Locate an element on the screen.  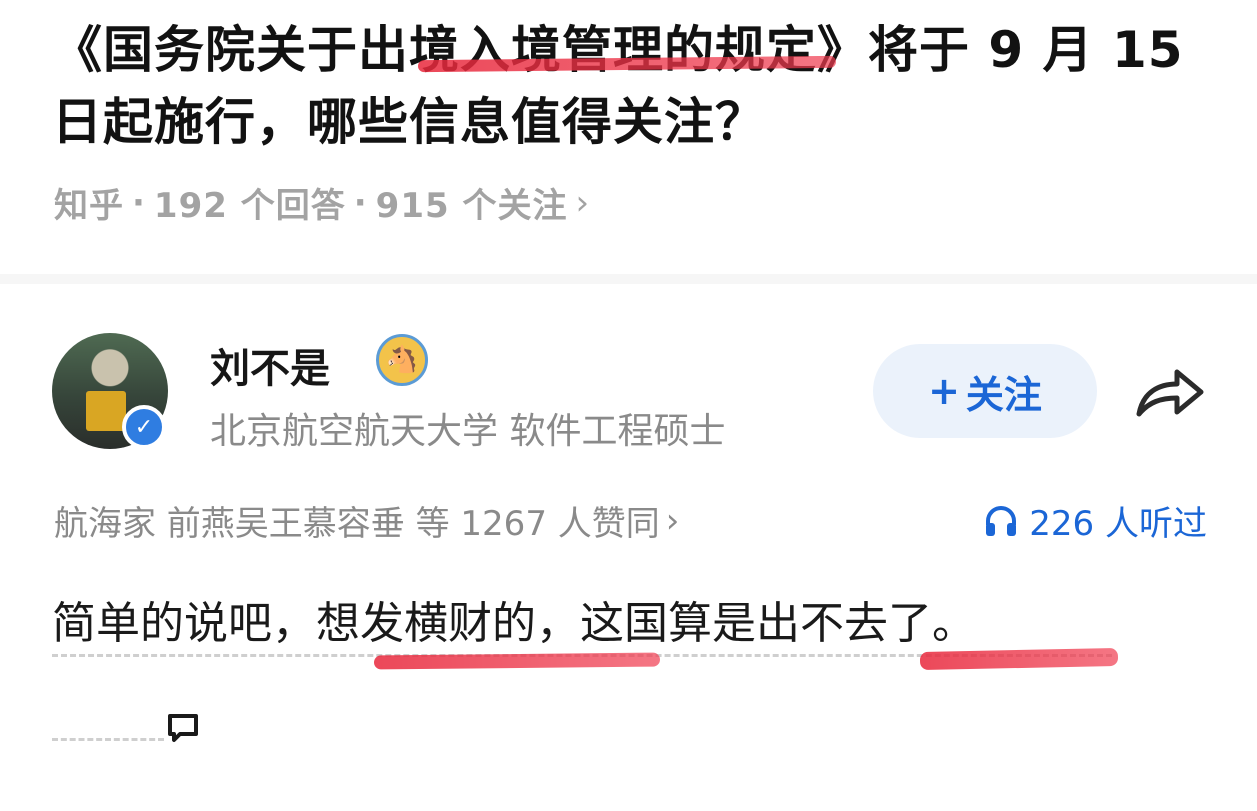
listened-text: 226 人听过 is located at coordinates (1118, 524).